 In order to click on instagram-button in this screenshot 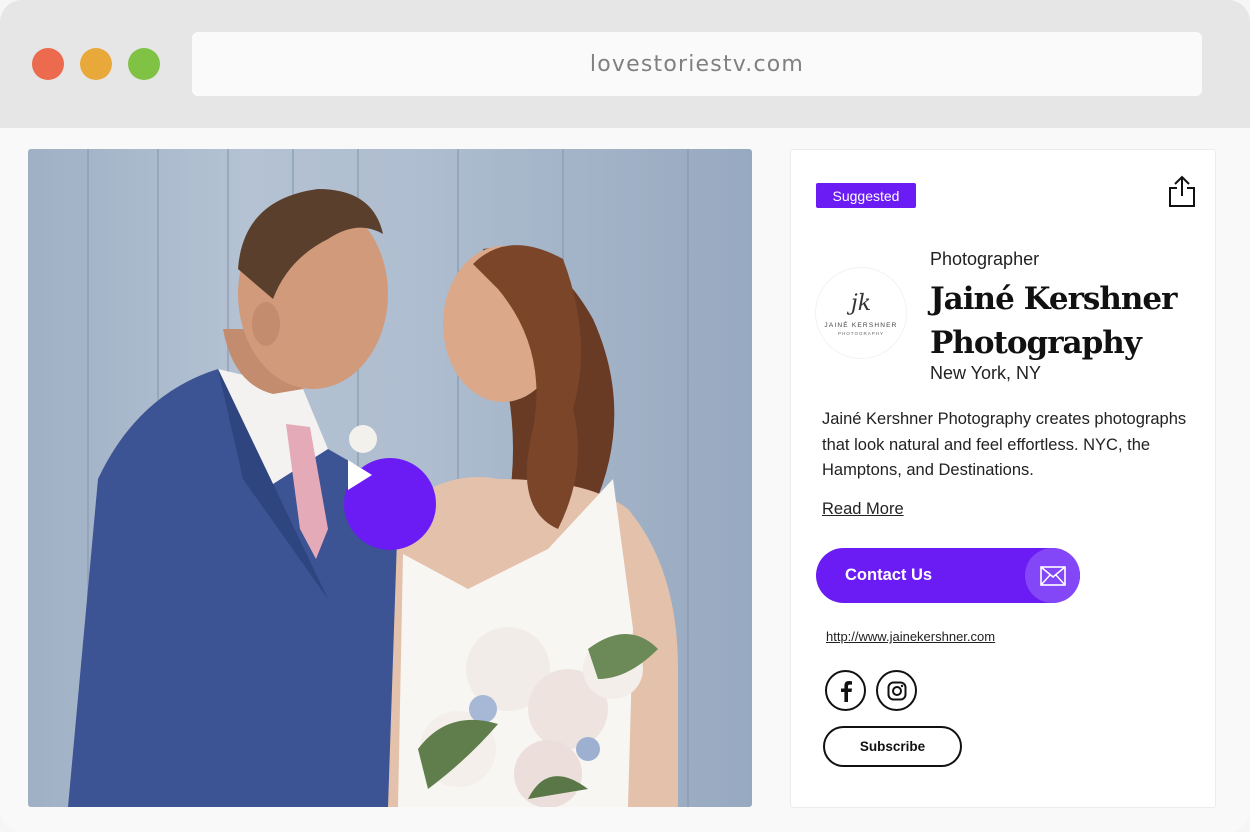, I will do `click(896, 690)`.